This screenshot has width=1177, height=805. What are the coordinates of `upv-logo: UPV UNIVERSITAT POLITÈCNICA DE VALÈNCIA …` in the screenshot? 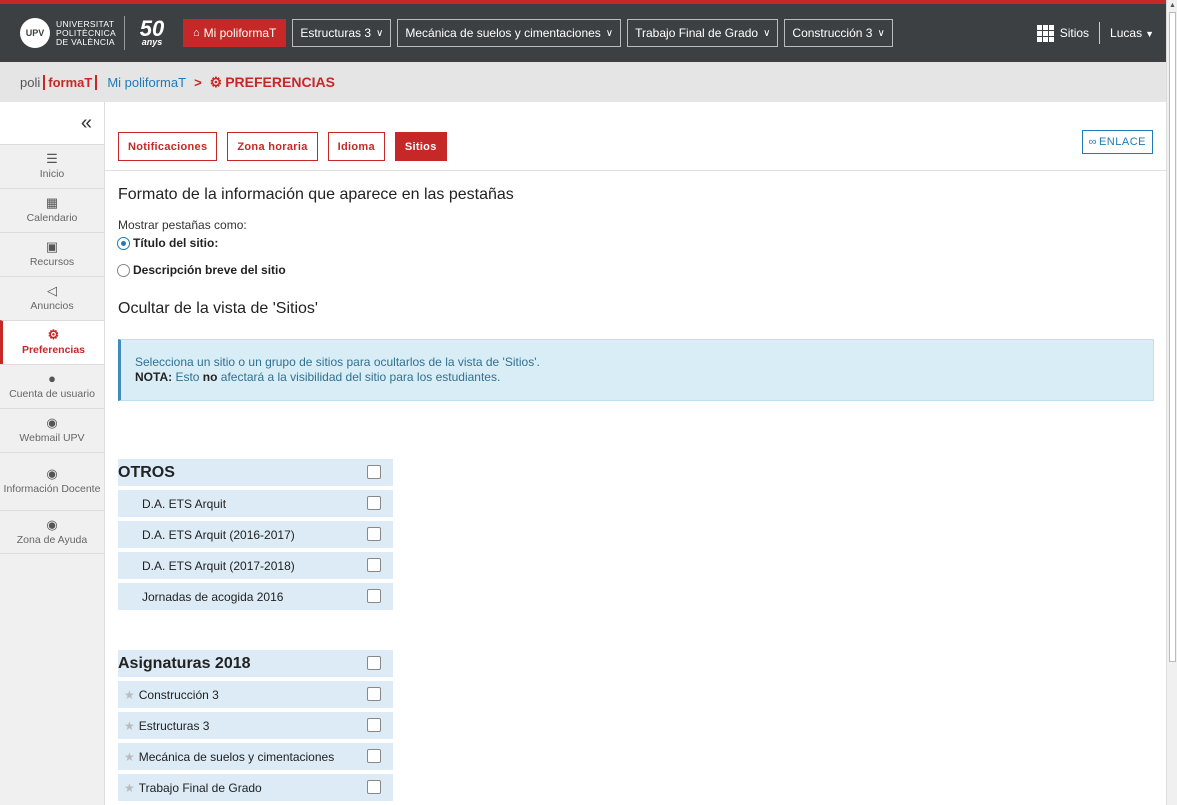 It's located at (85, 33).